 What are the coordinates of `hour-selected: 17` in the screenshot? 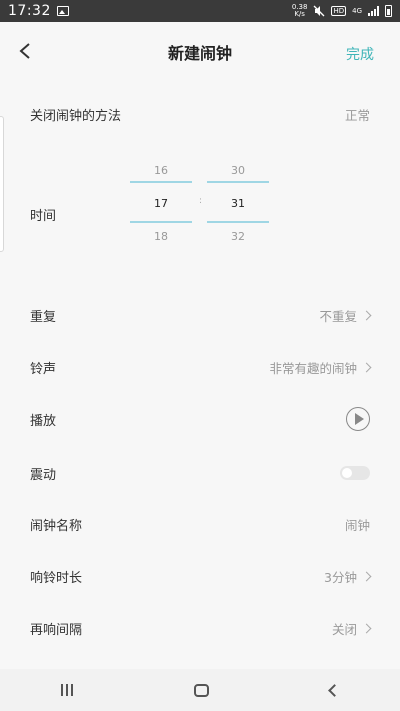 It's located at (161, 203).